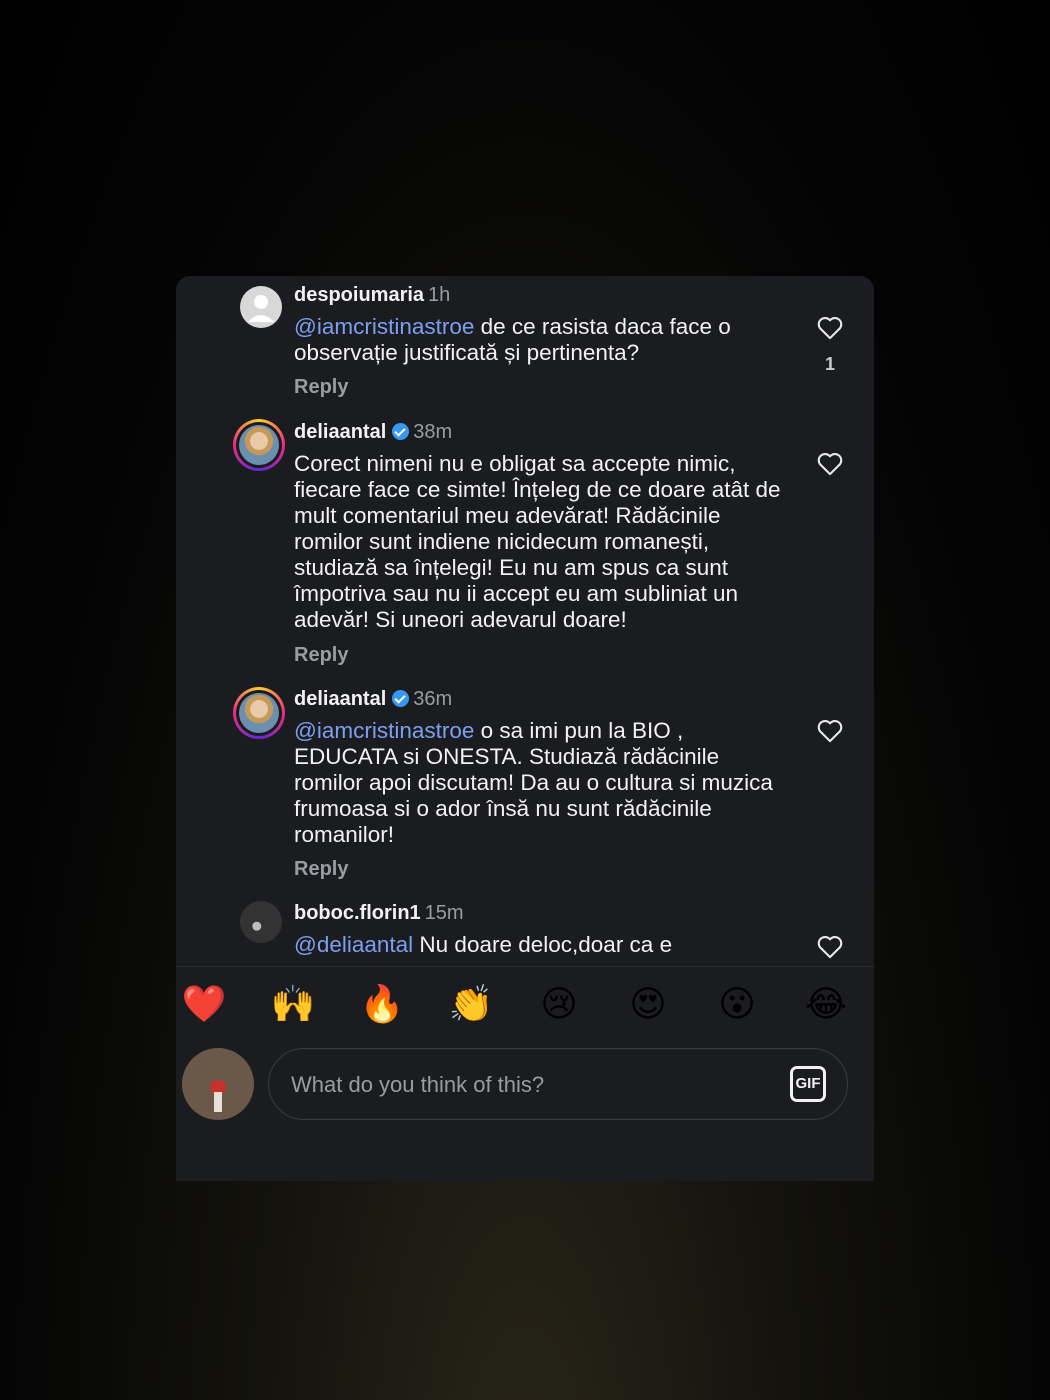 The height and width of the screenshot is (1400, 1050). What do you see at coordinates (829, 364) in the screenshot?
I see `like-count: 1` at bounding box center [829, 364].